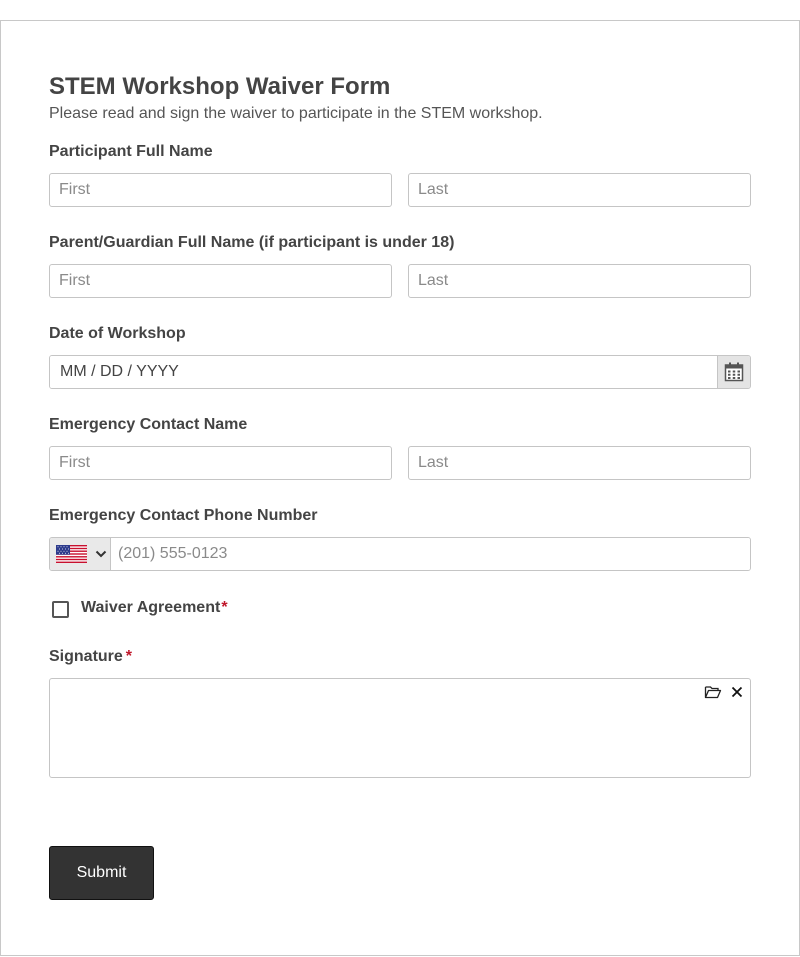  I want to click on emergency-phone-label: Emergency Contact Phone Number, so click(183, 515).